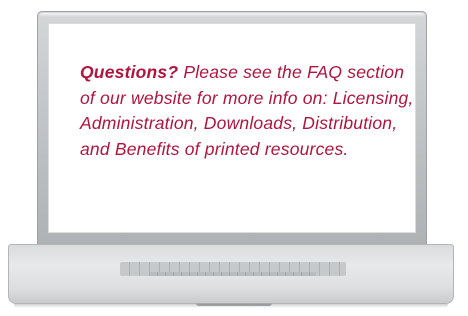 The image size is (468, 316). What do you see at coordinates (129, 72) in the screenshot?
I see `faq-message-lead: Questions?` at bounding box center [129, 72].